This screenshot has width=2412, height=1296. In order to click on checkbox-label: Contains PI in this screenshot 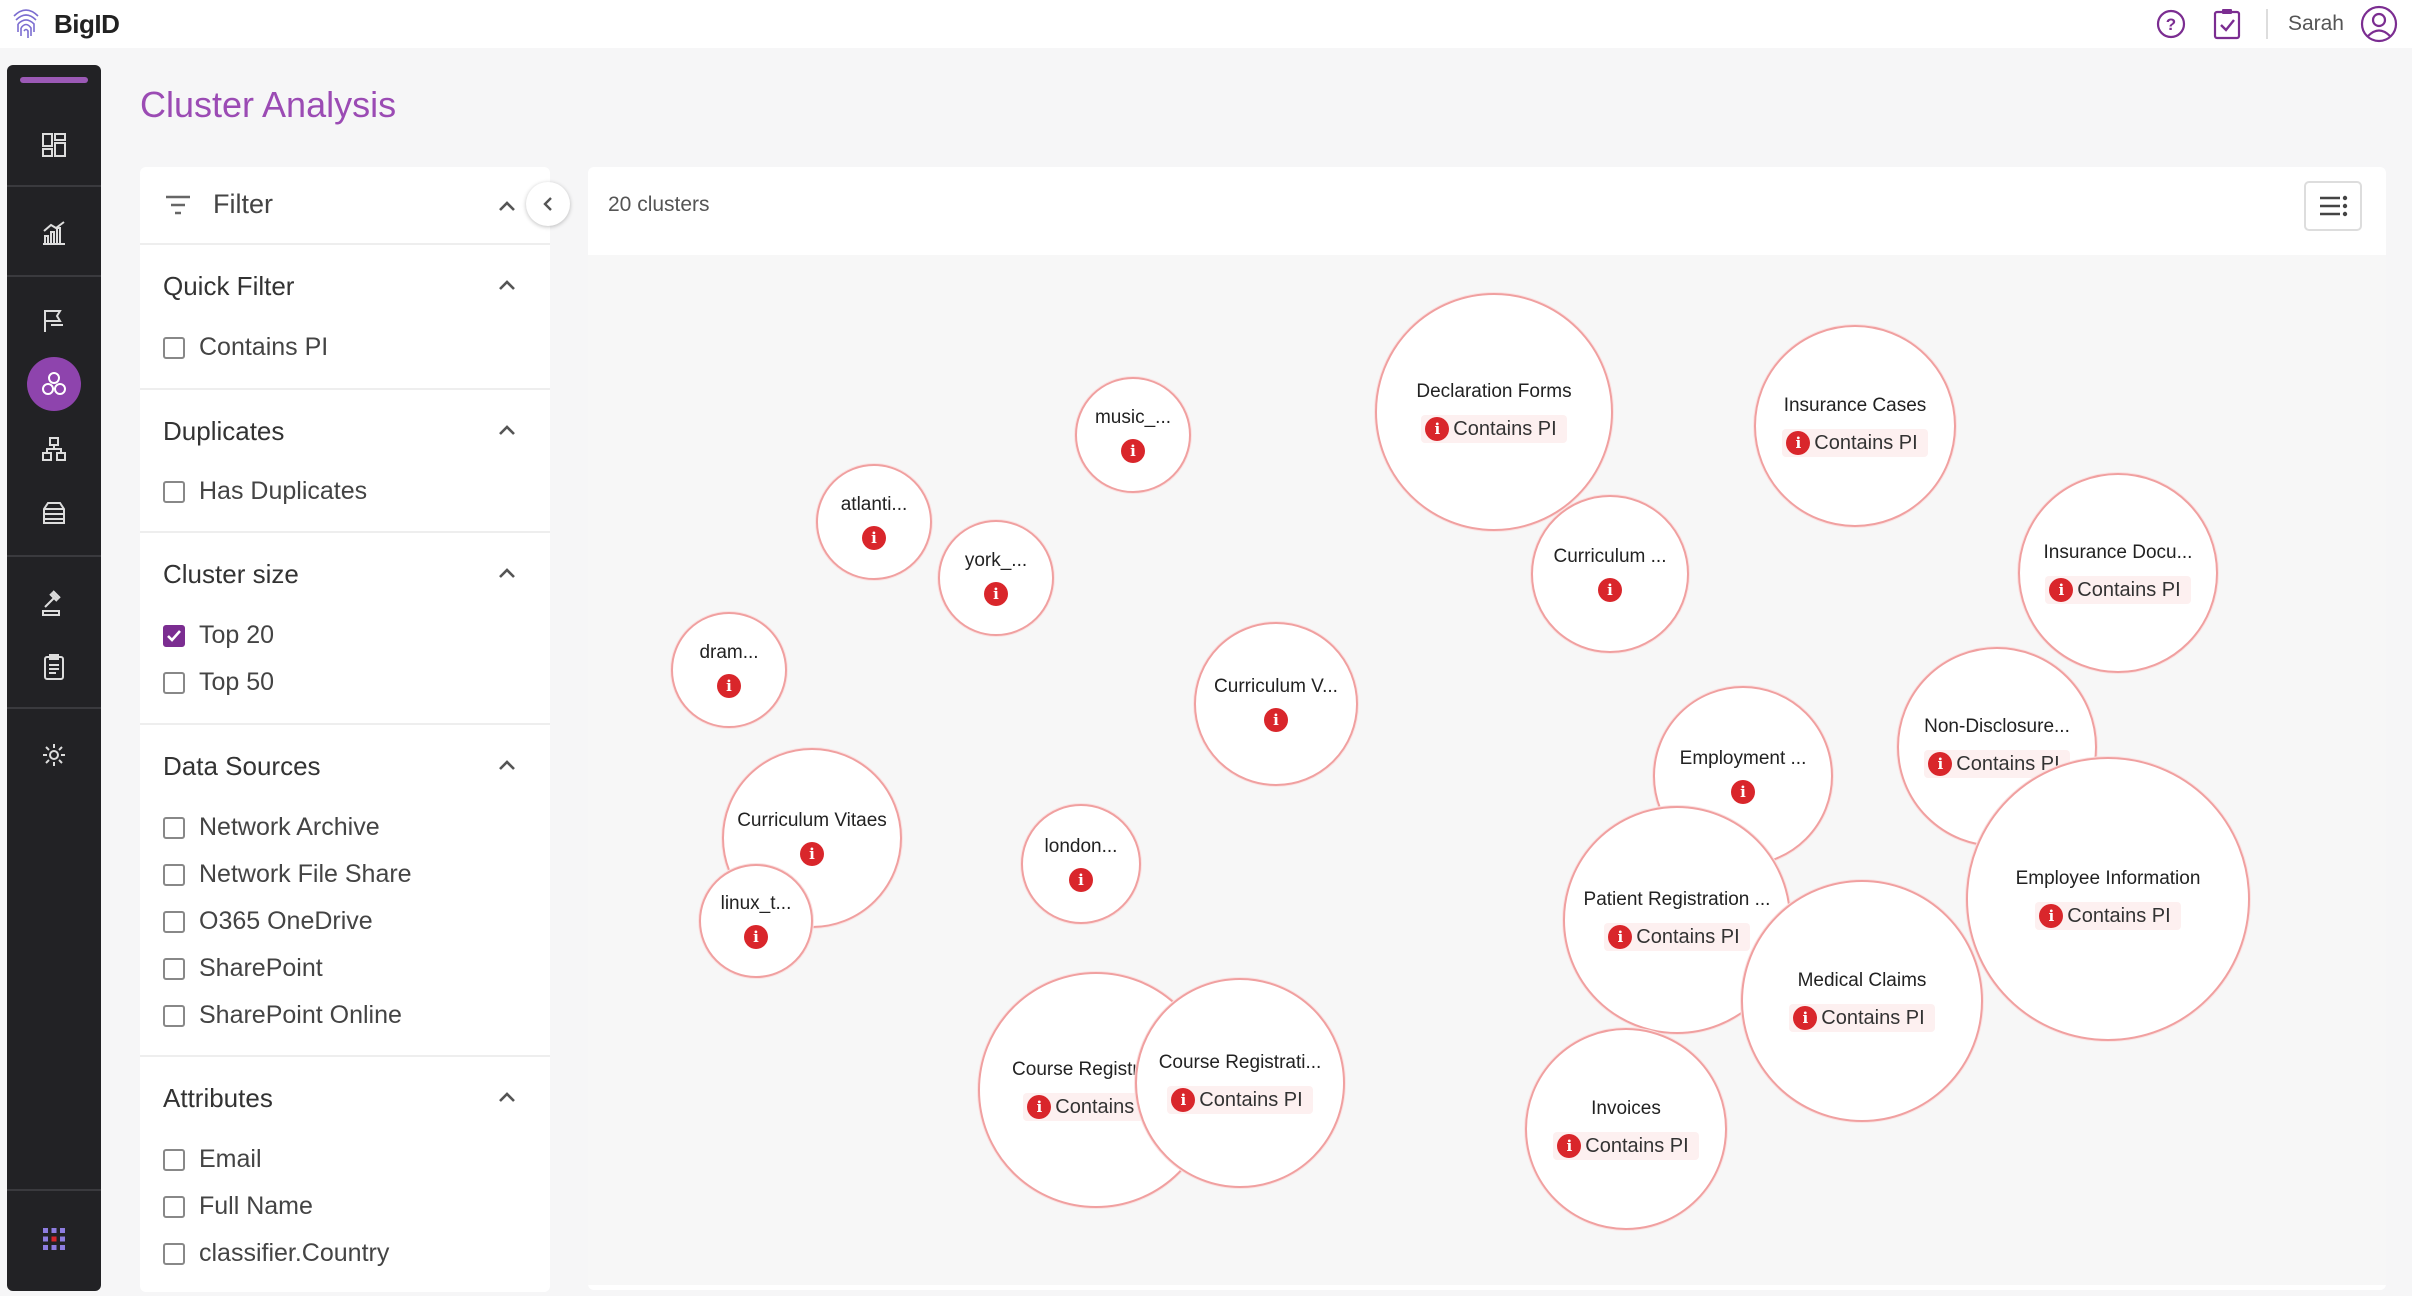, I will do `click(264, 347)`.